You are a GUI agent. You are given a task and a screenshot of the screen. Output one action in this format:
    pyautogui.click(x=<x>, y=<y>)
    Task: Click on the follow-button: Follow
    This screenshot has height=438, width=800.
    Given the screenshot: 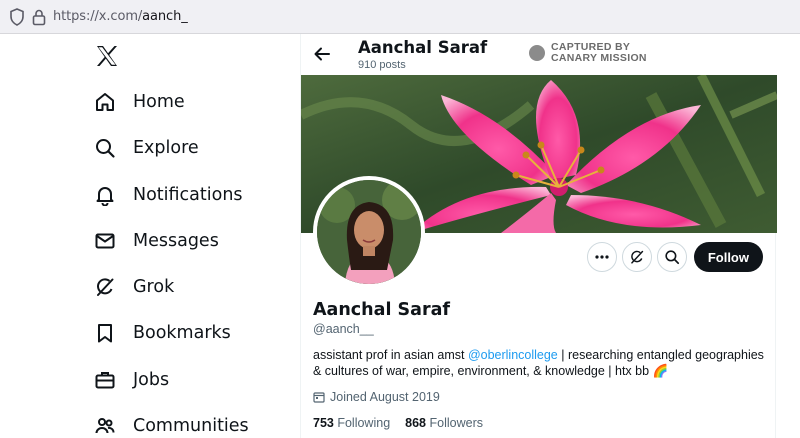 What is the action you would take?
    pyautogui.click(x=728, y=257)
    